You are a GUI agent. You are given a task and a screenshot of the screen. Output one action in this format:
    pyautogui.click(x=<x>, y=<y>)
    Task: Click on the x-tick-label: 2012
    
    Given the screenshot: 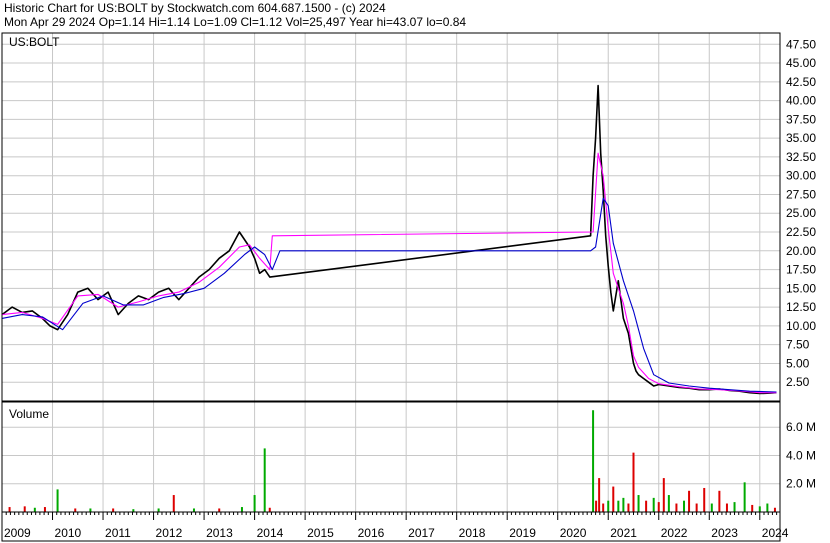 What is the action you would take?
    pyautogui.click(x=169, y=533)
    